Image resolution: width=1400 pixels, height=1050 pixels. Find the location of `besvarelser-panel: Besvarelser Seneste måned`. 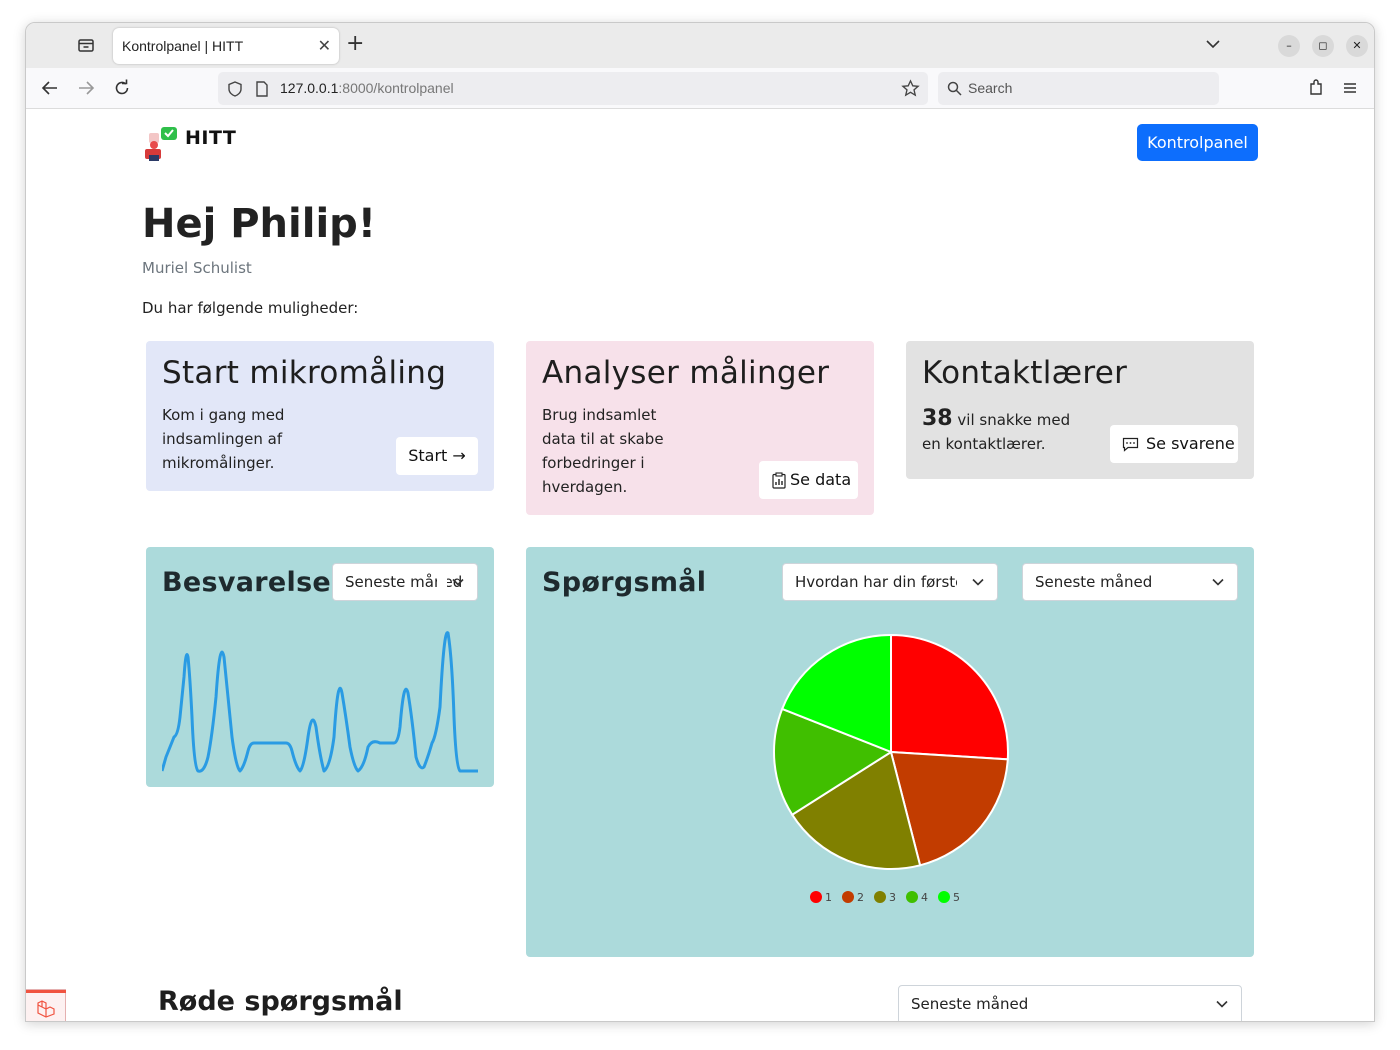

besvarelser-panel: Besvarelser Seneste måned is located at coordinates (320, 667).